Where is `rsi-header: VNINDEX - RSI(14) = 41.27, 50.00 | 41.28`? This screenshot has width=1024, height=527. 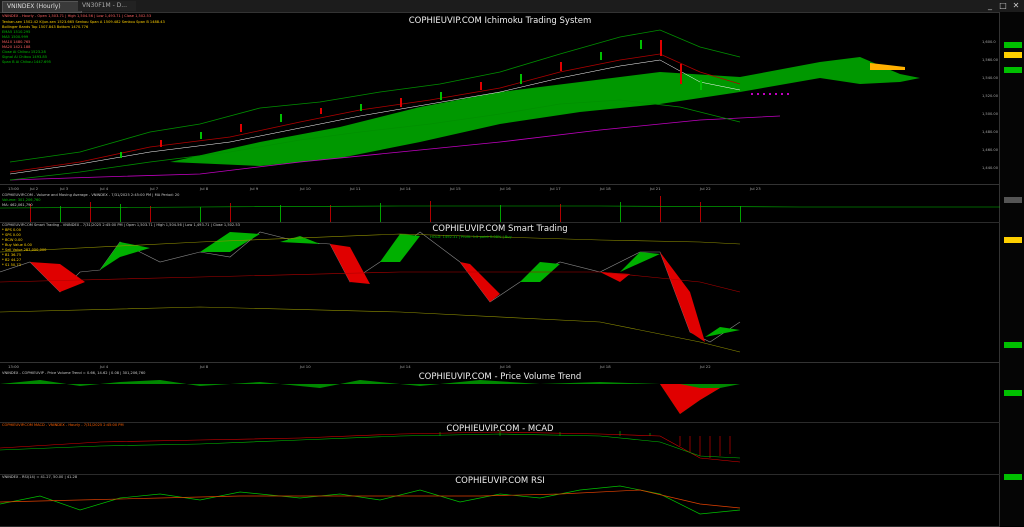
rsi-header: VNINDEX - RSI(14) = 41.27, 50.00 | 41.28 is located at coordinates (40, 477).